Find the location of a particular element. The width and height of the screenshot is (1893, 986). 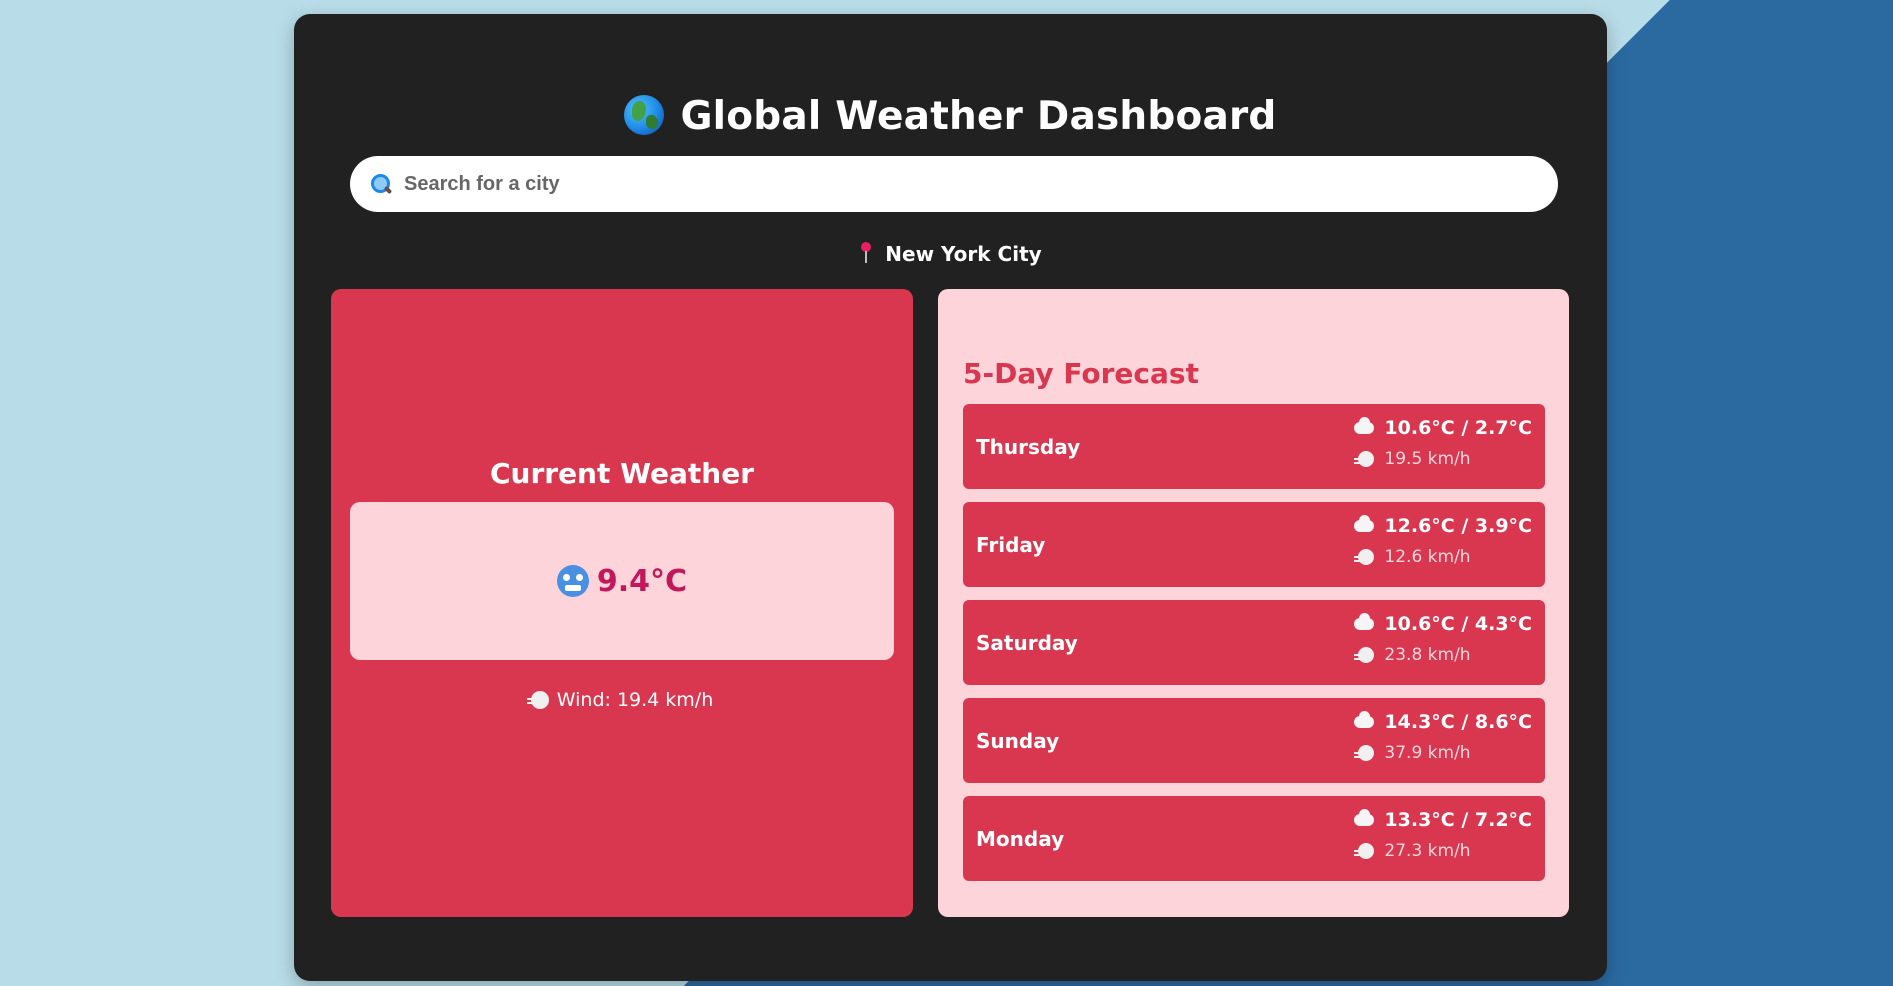

search-input is located at coordinates (954, 184).